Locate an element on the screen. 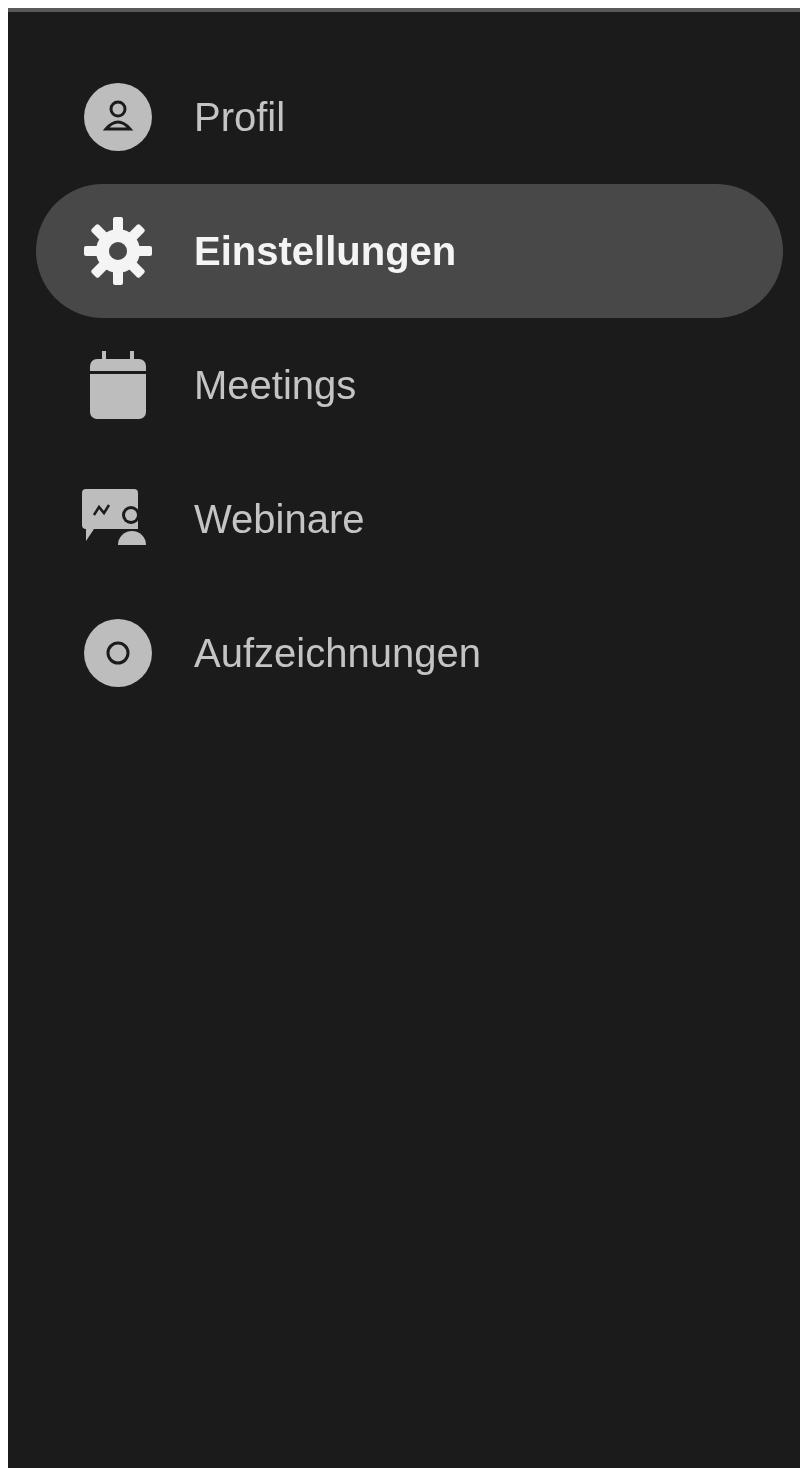 This screenshot has width=800, height=1468. sidebar-item: Profil is located at coordinates (409, 117).